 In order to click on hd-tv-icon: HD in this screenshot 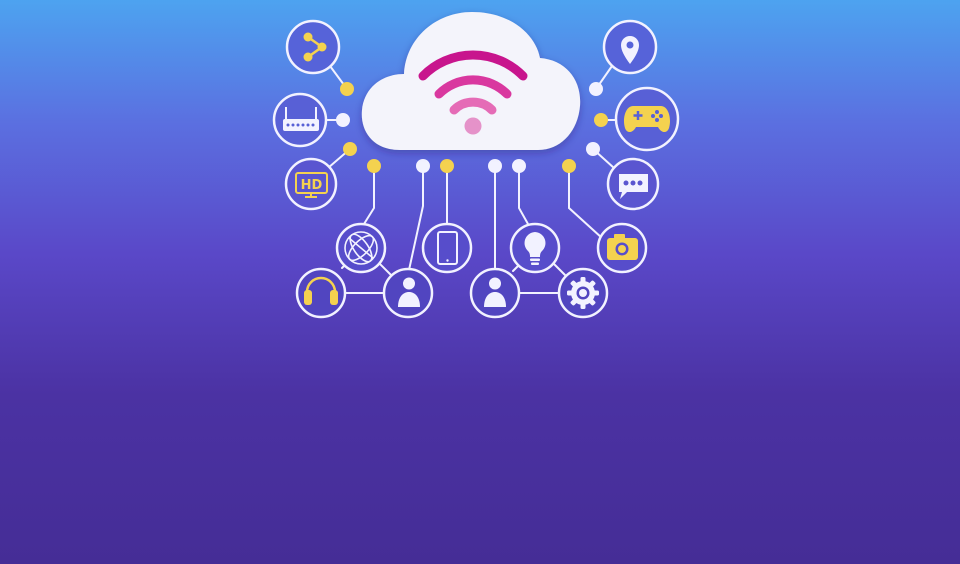, I will do `click(311, 184)`.